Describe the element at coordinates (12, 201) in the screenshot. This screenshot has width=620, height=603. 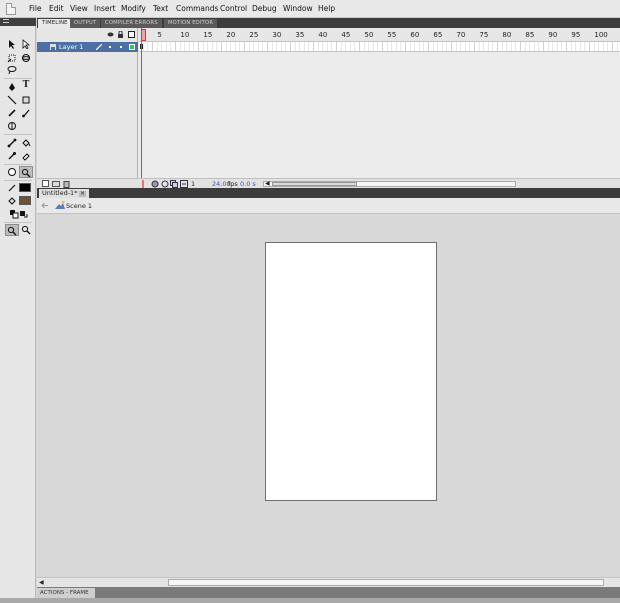
I see `fill-color-icon` at that location.